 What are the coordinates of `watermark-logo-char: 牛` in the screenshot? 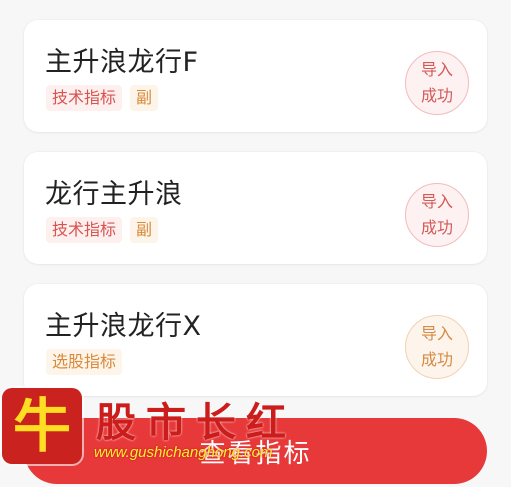 It's located at (41, 426).